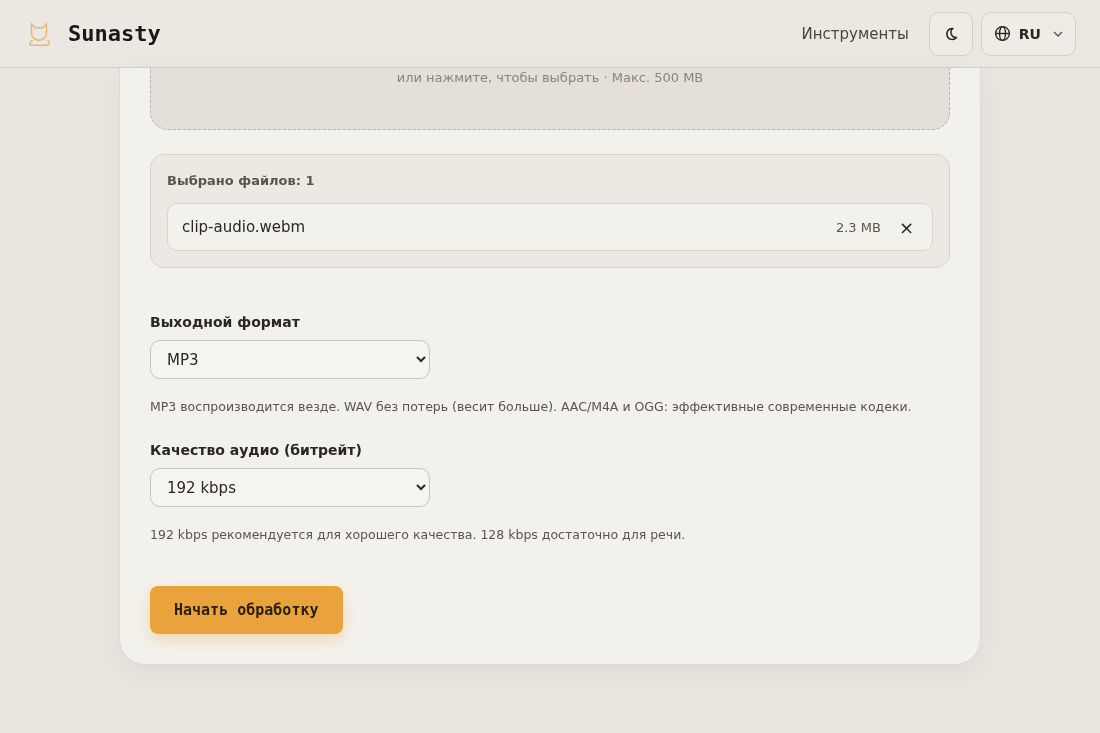  What do you see at coordinates (418, 534) in the screenshot?
I see `help-text: 192 kbps рекомендуется для хорошего качества. 128 kbps достаточно для речи.` at bounding box center [418, 534].